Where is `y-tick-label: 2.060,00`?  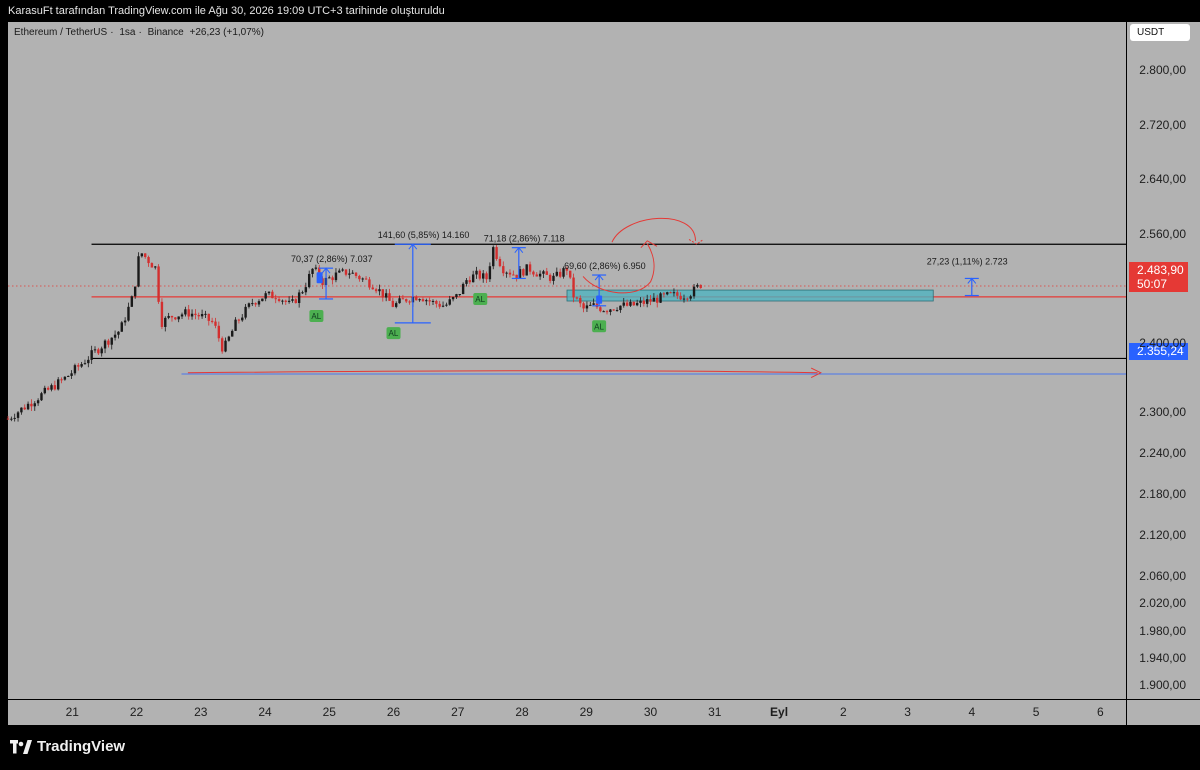 y-tick-label: 2.060,00 is located at coordinates (1162, 575).